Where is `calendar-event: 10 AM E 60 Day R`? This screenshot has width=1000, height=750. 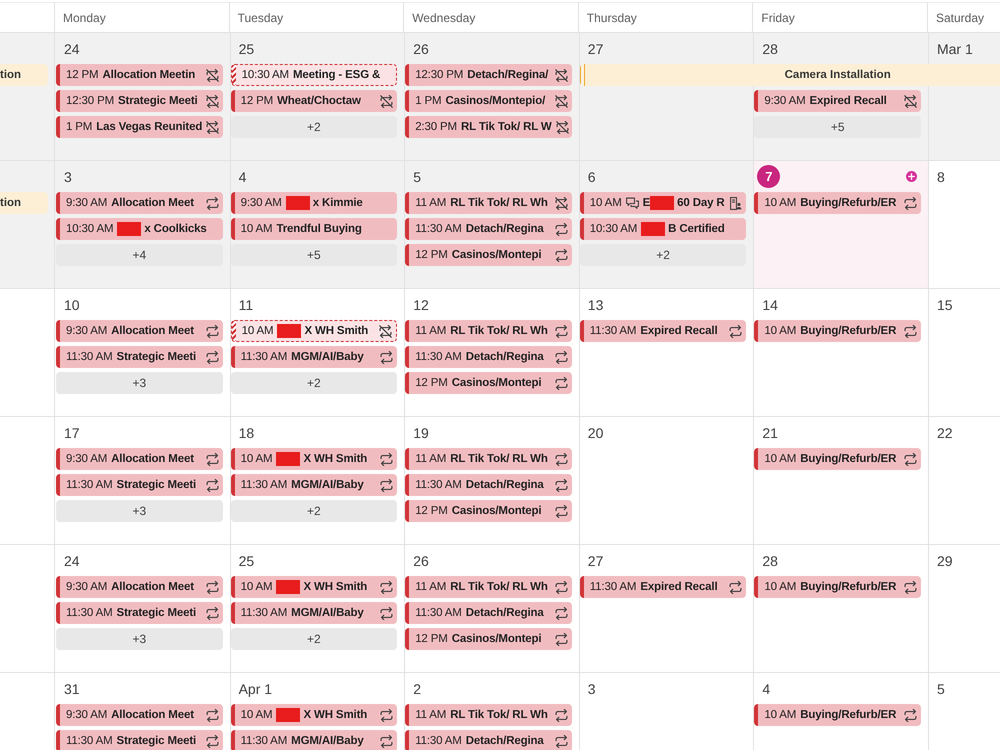
calendar-event: 10 AM E 60 Day R is located at coordinates (663, 203).